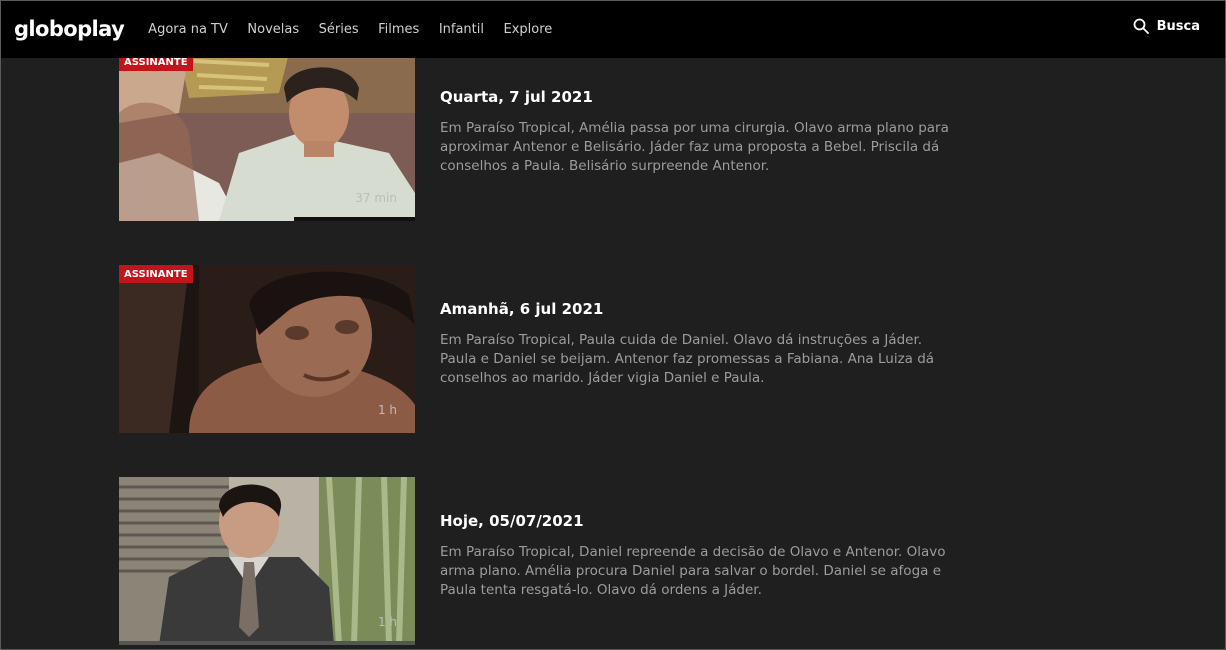 The width and height of the screenshot is (1226, 650). I want to click on globoplay-logo: globoplay, so click(69, 29).